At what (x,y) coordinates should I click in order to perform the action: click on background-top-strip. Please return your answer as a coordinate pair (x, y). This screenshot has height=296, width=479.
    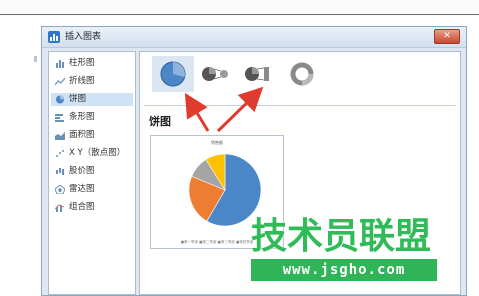
    Looking at the image, I should click on (239, 7).